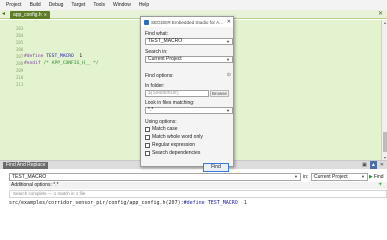 This screenshot has width=387, height=240. What do you see at coordinates (165, 129) in the screenshot?
I see `match-case-label: Match case` at bounding box center [165, 129].